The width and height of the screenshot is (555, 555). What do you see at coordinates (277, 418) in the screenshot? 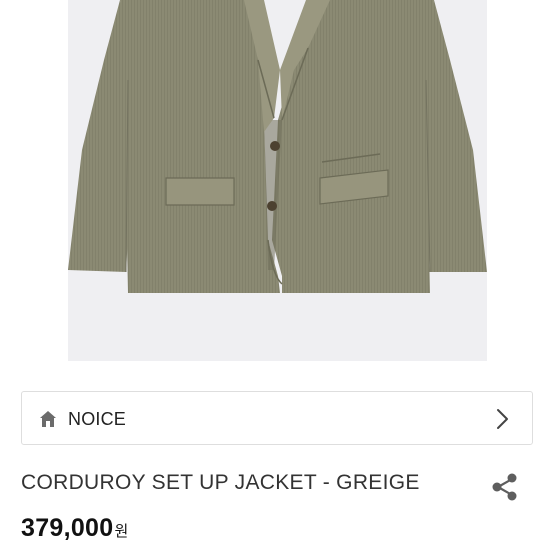
I see `brand-shop-link: NOICE` at bounding box center [277, 418].